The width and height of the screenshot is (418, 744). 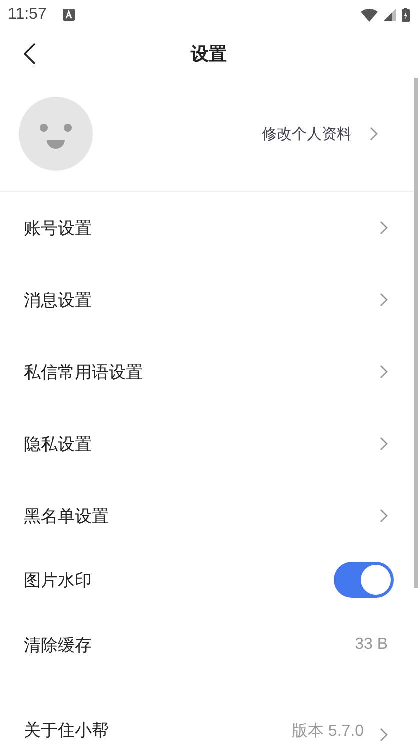 I want to click on row-label: 黑名单设置, so click(x=66, y=517).